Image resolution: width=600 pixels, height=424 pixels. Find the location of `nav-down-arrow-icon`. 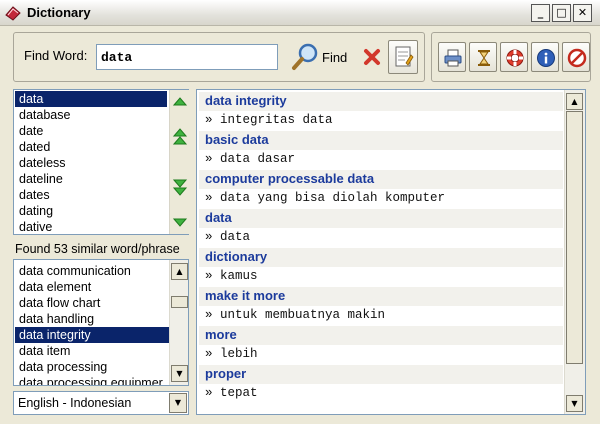

nav-down-arrow-icon is located at coordinates (180, 222).